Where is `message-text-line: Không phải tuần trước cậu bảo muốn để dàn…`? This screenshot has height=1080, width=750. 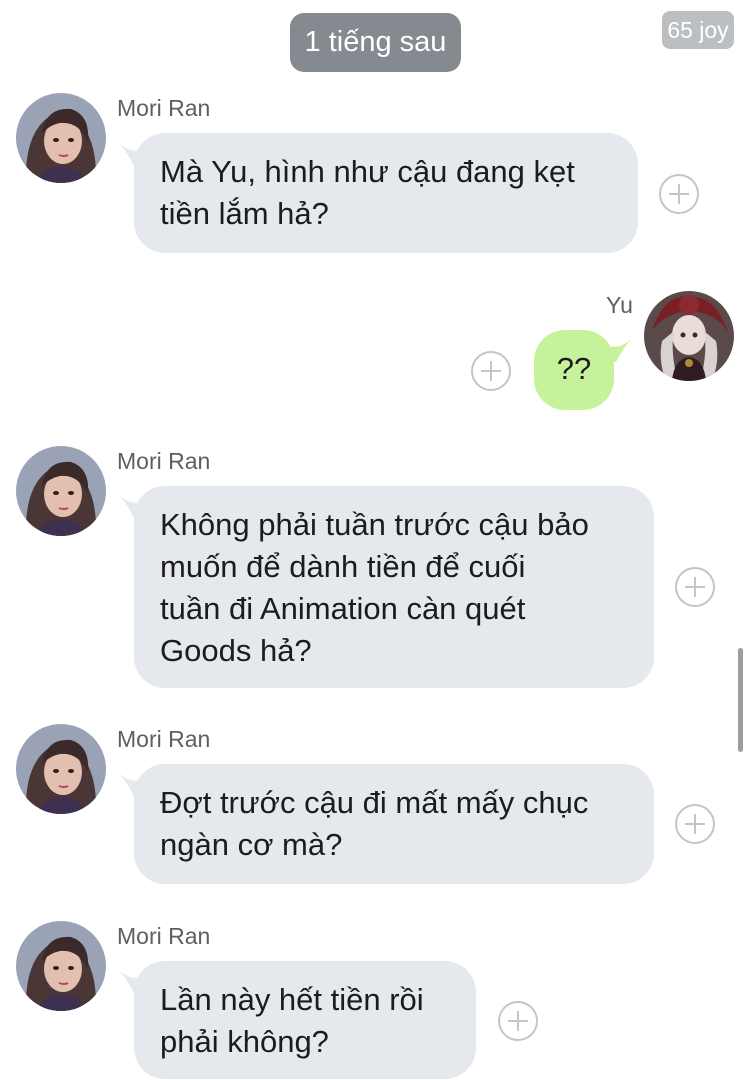 message-text-line: Không phải tuần trước cậu bảo muốn để dàn… is located at coordinates (374, 587).